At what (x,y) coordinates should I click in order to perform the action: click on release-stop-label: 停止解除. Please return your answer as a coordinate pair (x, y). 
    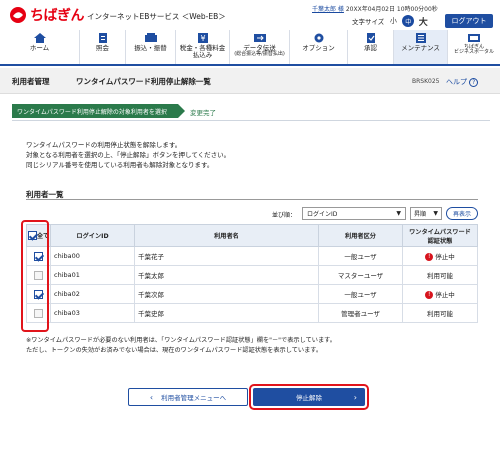
    Looking at the image, I should click on (309, 398).